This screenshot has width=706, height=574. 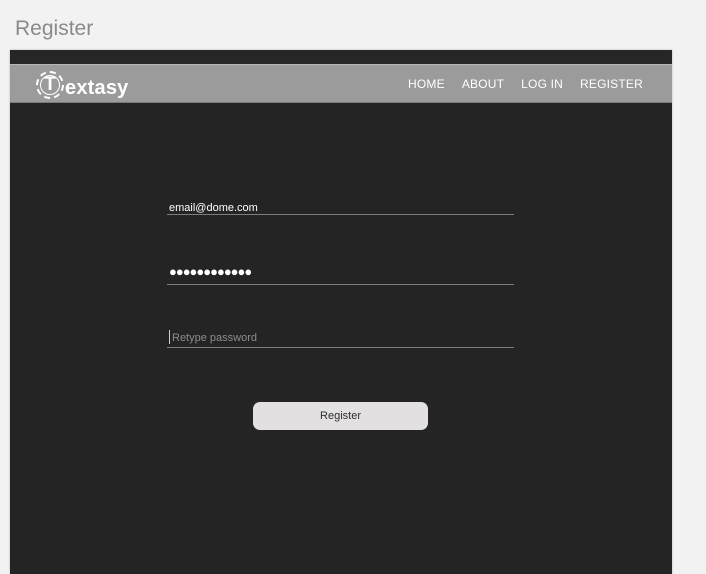 I want to click on password-field: ●●●●●●●●●●●●, so click(x=340, y=272).